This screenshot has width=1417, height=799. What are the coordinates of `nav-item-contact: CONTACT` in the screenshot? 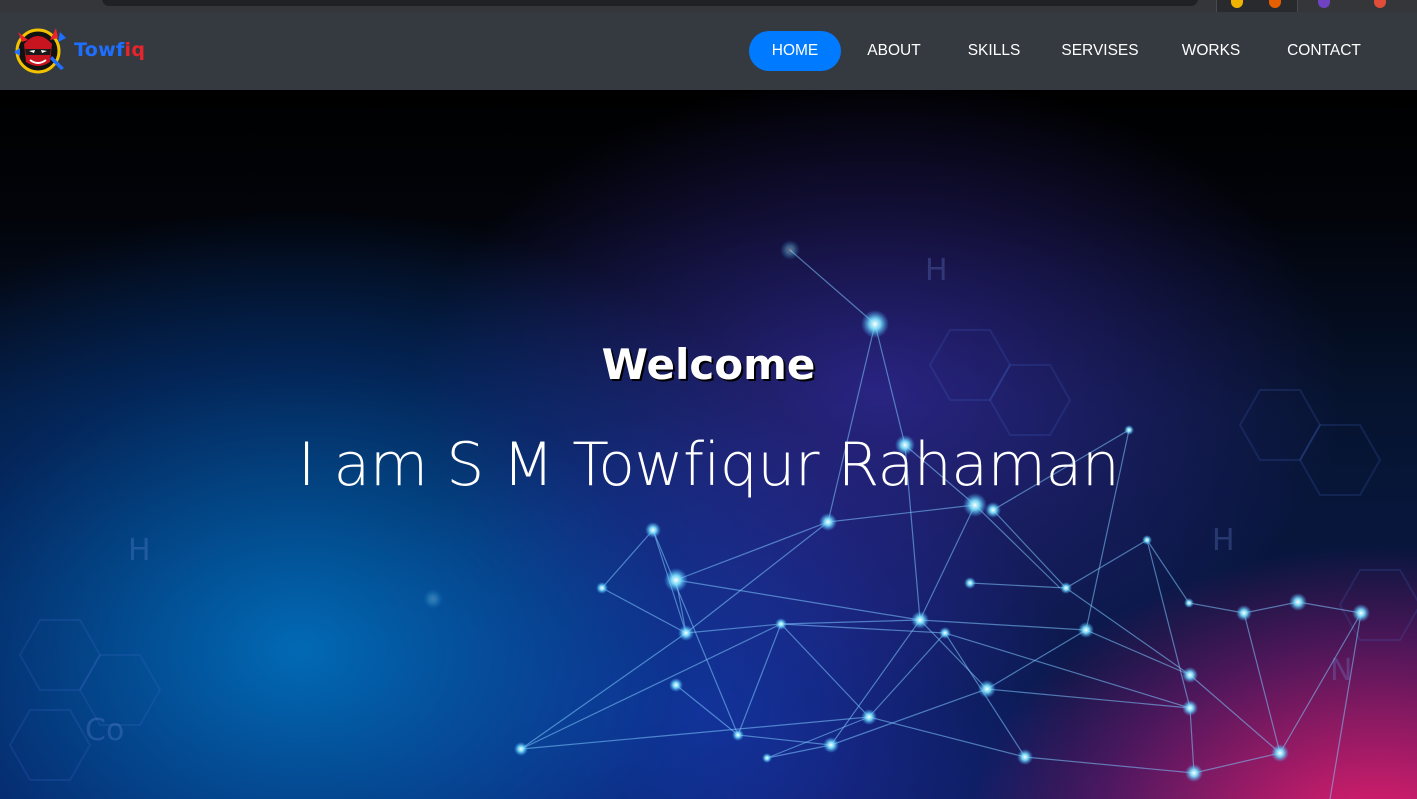 It's located at (1324, 51).